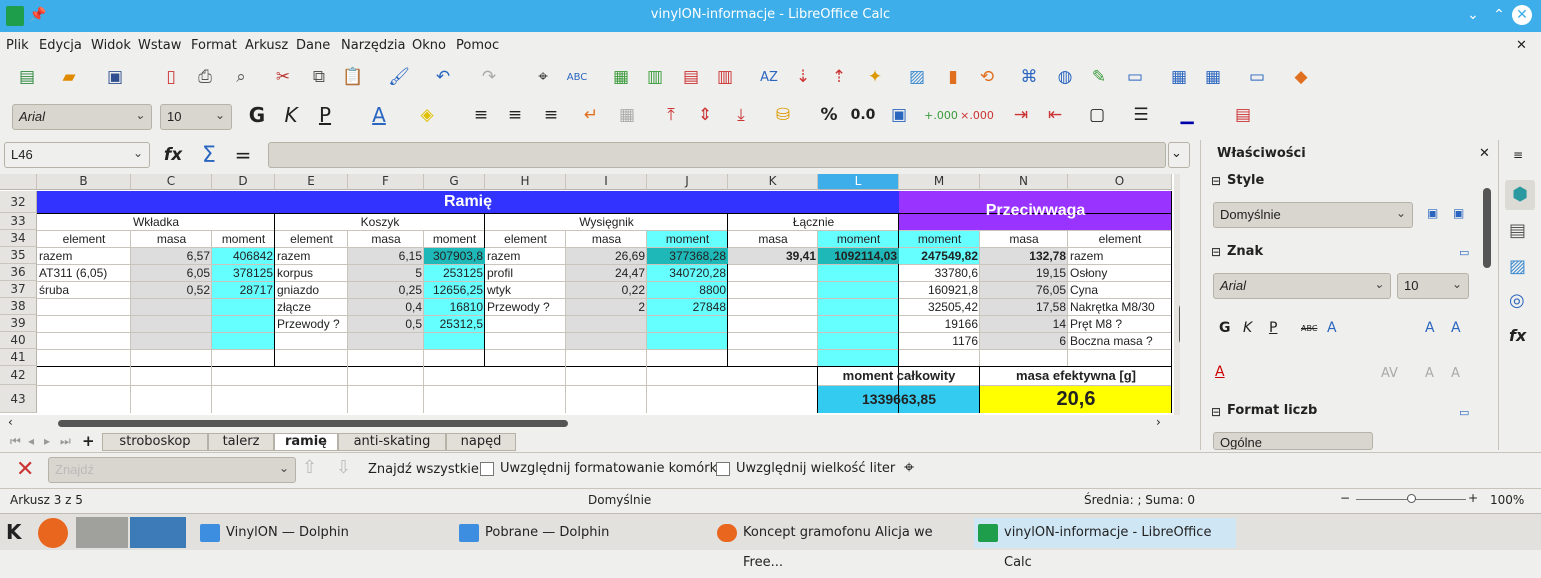  What do you see at coordinates (606, 222) in the screenshot?
I see `wysiegnik-group: Wysięgnik` at bounding box center [606, 222].